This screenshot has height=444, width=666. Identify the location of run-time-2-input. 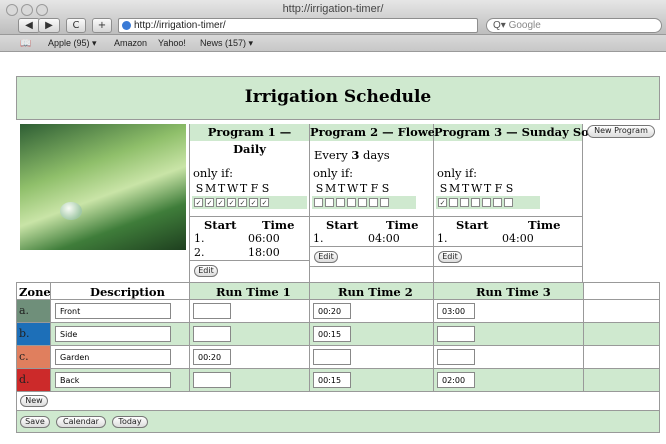
(332, 357).